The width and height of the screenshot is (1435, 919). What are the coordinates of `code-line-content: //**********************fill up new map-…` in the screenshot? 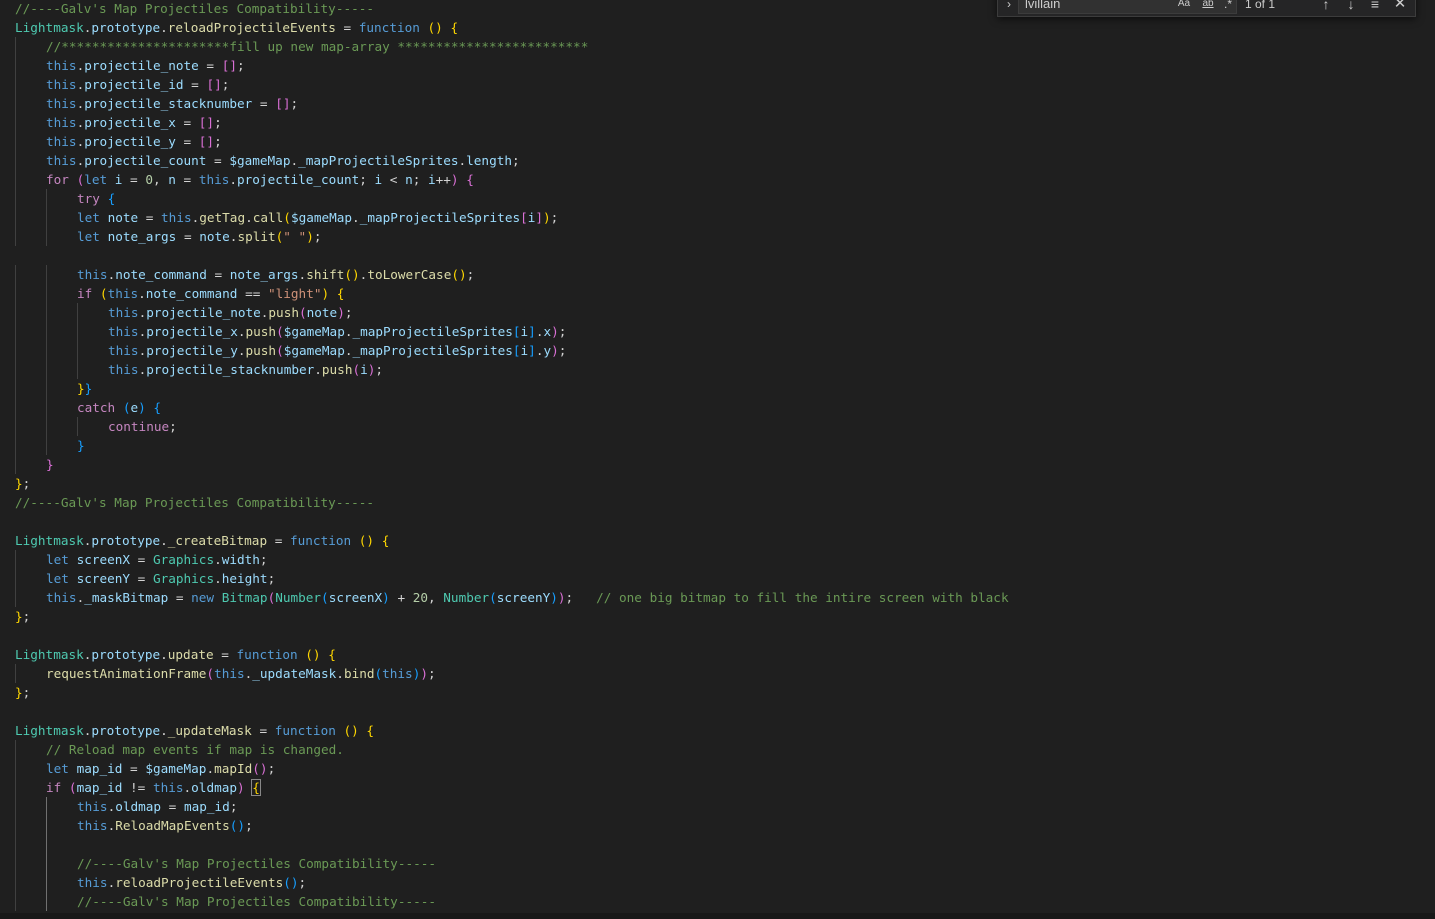 It's located at (317, 46).